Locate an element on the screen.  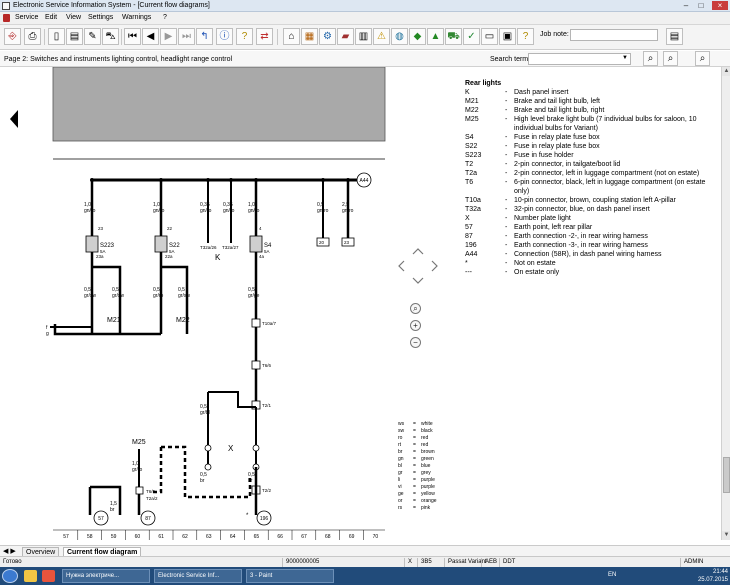
svg-text: T10a/7 is located at coordinates (269, 323).